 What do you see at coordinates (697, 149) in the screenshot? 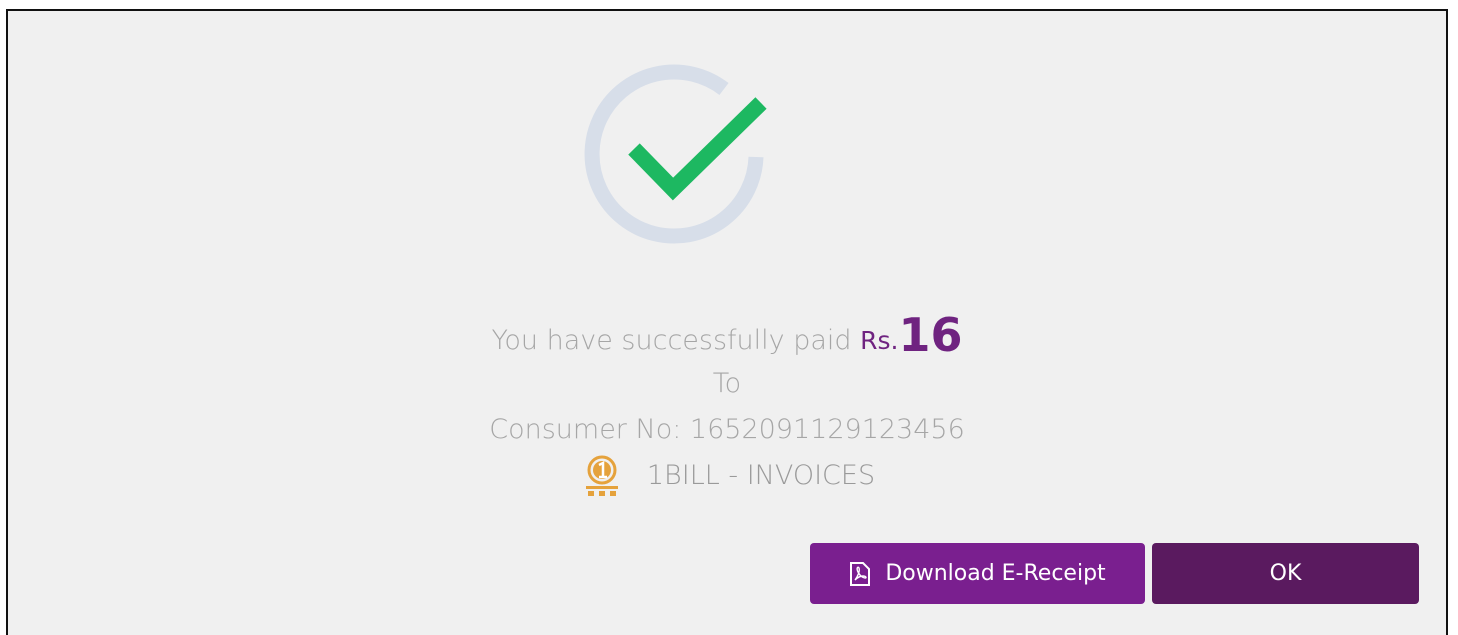
I see `success-checkmark` at bounding box center [697, 149].